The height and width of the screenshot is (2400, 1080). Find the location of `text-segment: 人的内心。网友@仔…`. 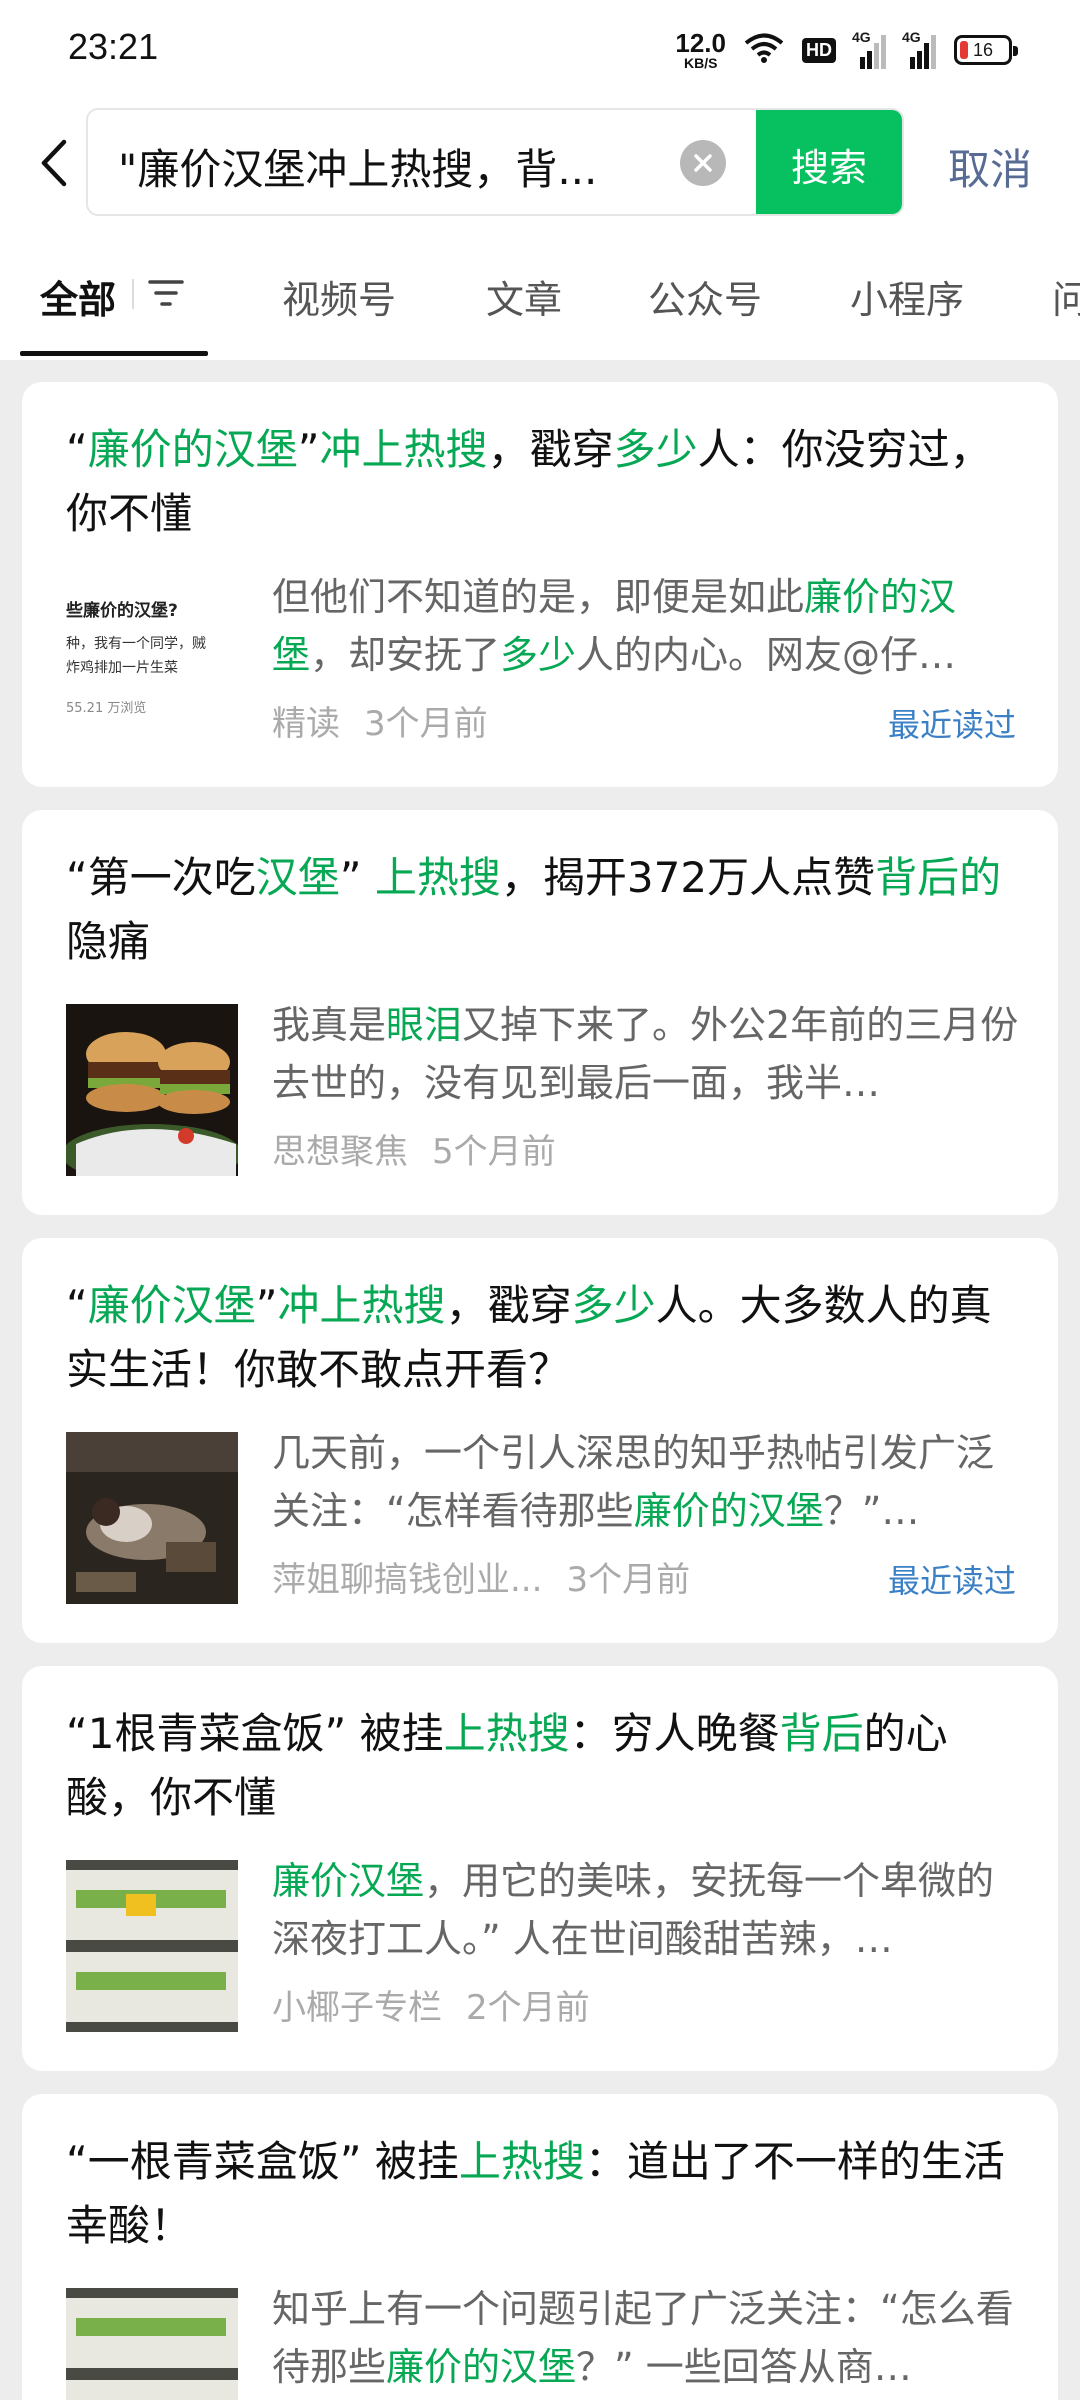

text-segment: 人的内心。网友@仔… is located at coordinates (766, 655).